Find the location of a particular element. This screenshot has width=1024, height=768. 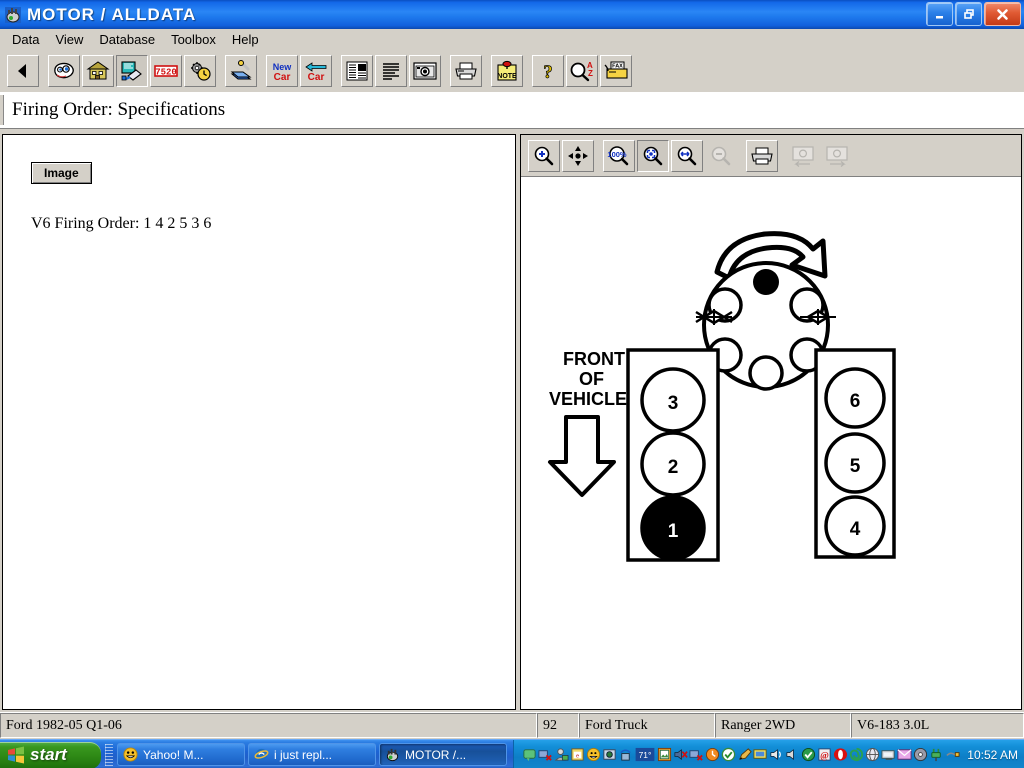

system-tray: e 71° @ 10:52 AM is located at coordinates (768, 754).